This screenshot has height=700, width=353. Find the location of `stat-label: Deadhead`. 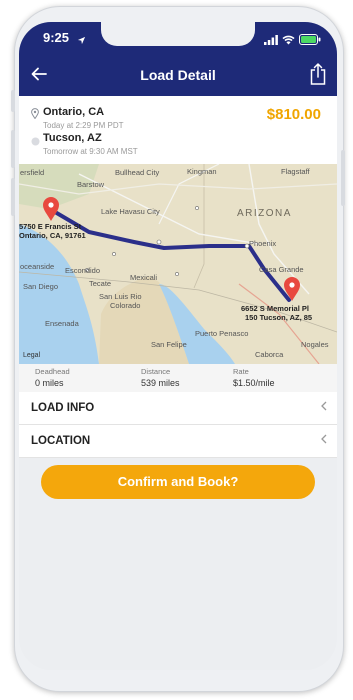

stat-label: Deadhead is located at coordinates (52, 371).